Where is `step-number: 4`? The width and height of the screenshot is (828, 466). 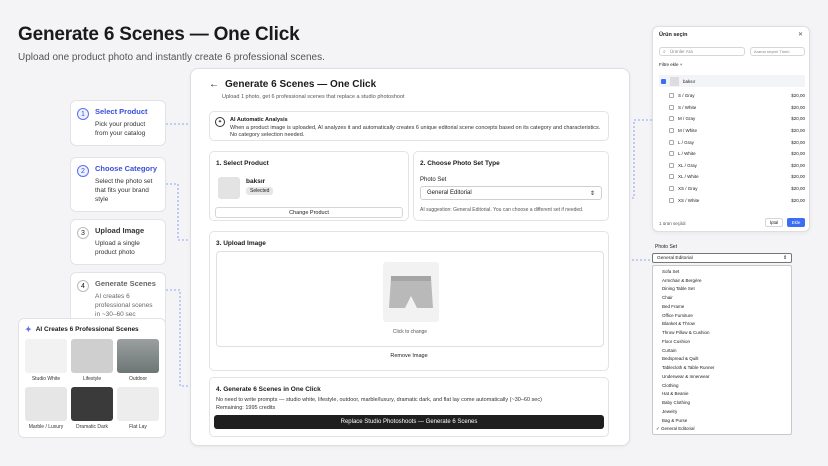
step-number: 4 is located at coordinates (83, 286).